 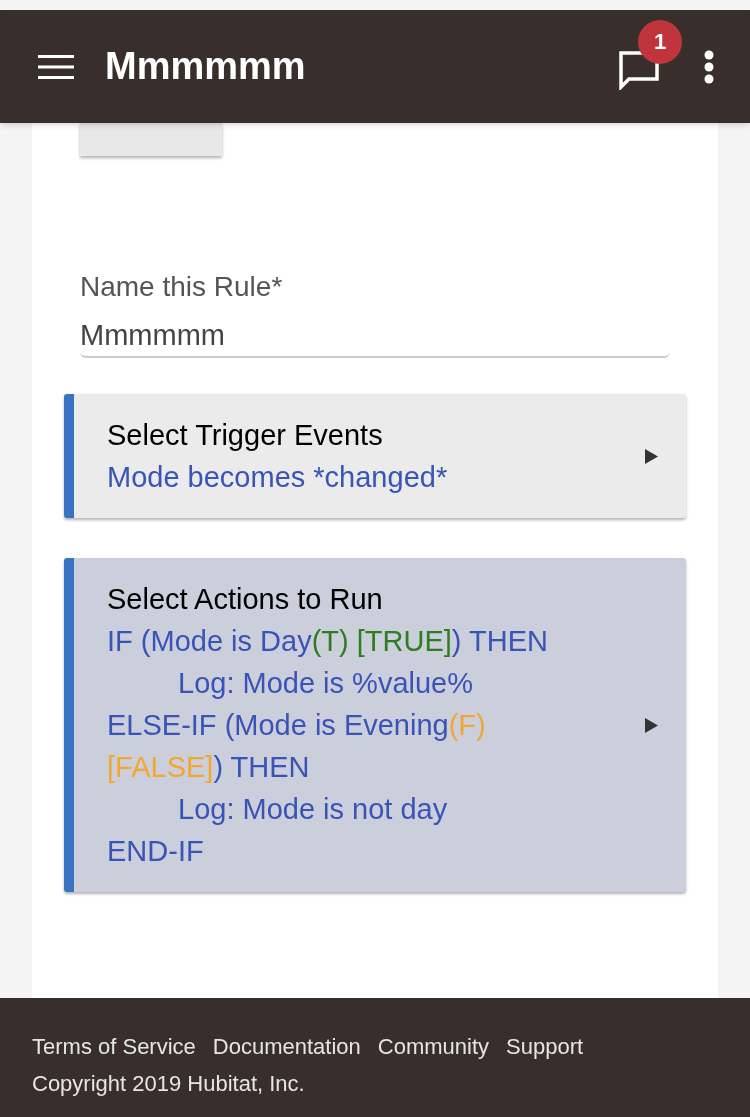 I want to click on rule-line: ELSE-IF (Mode is Evening(F), so click(x=297, y=725).